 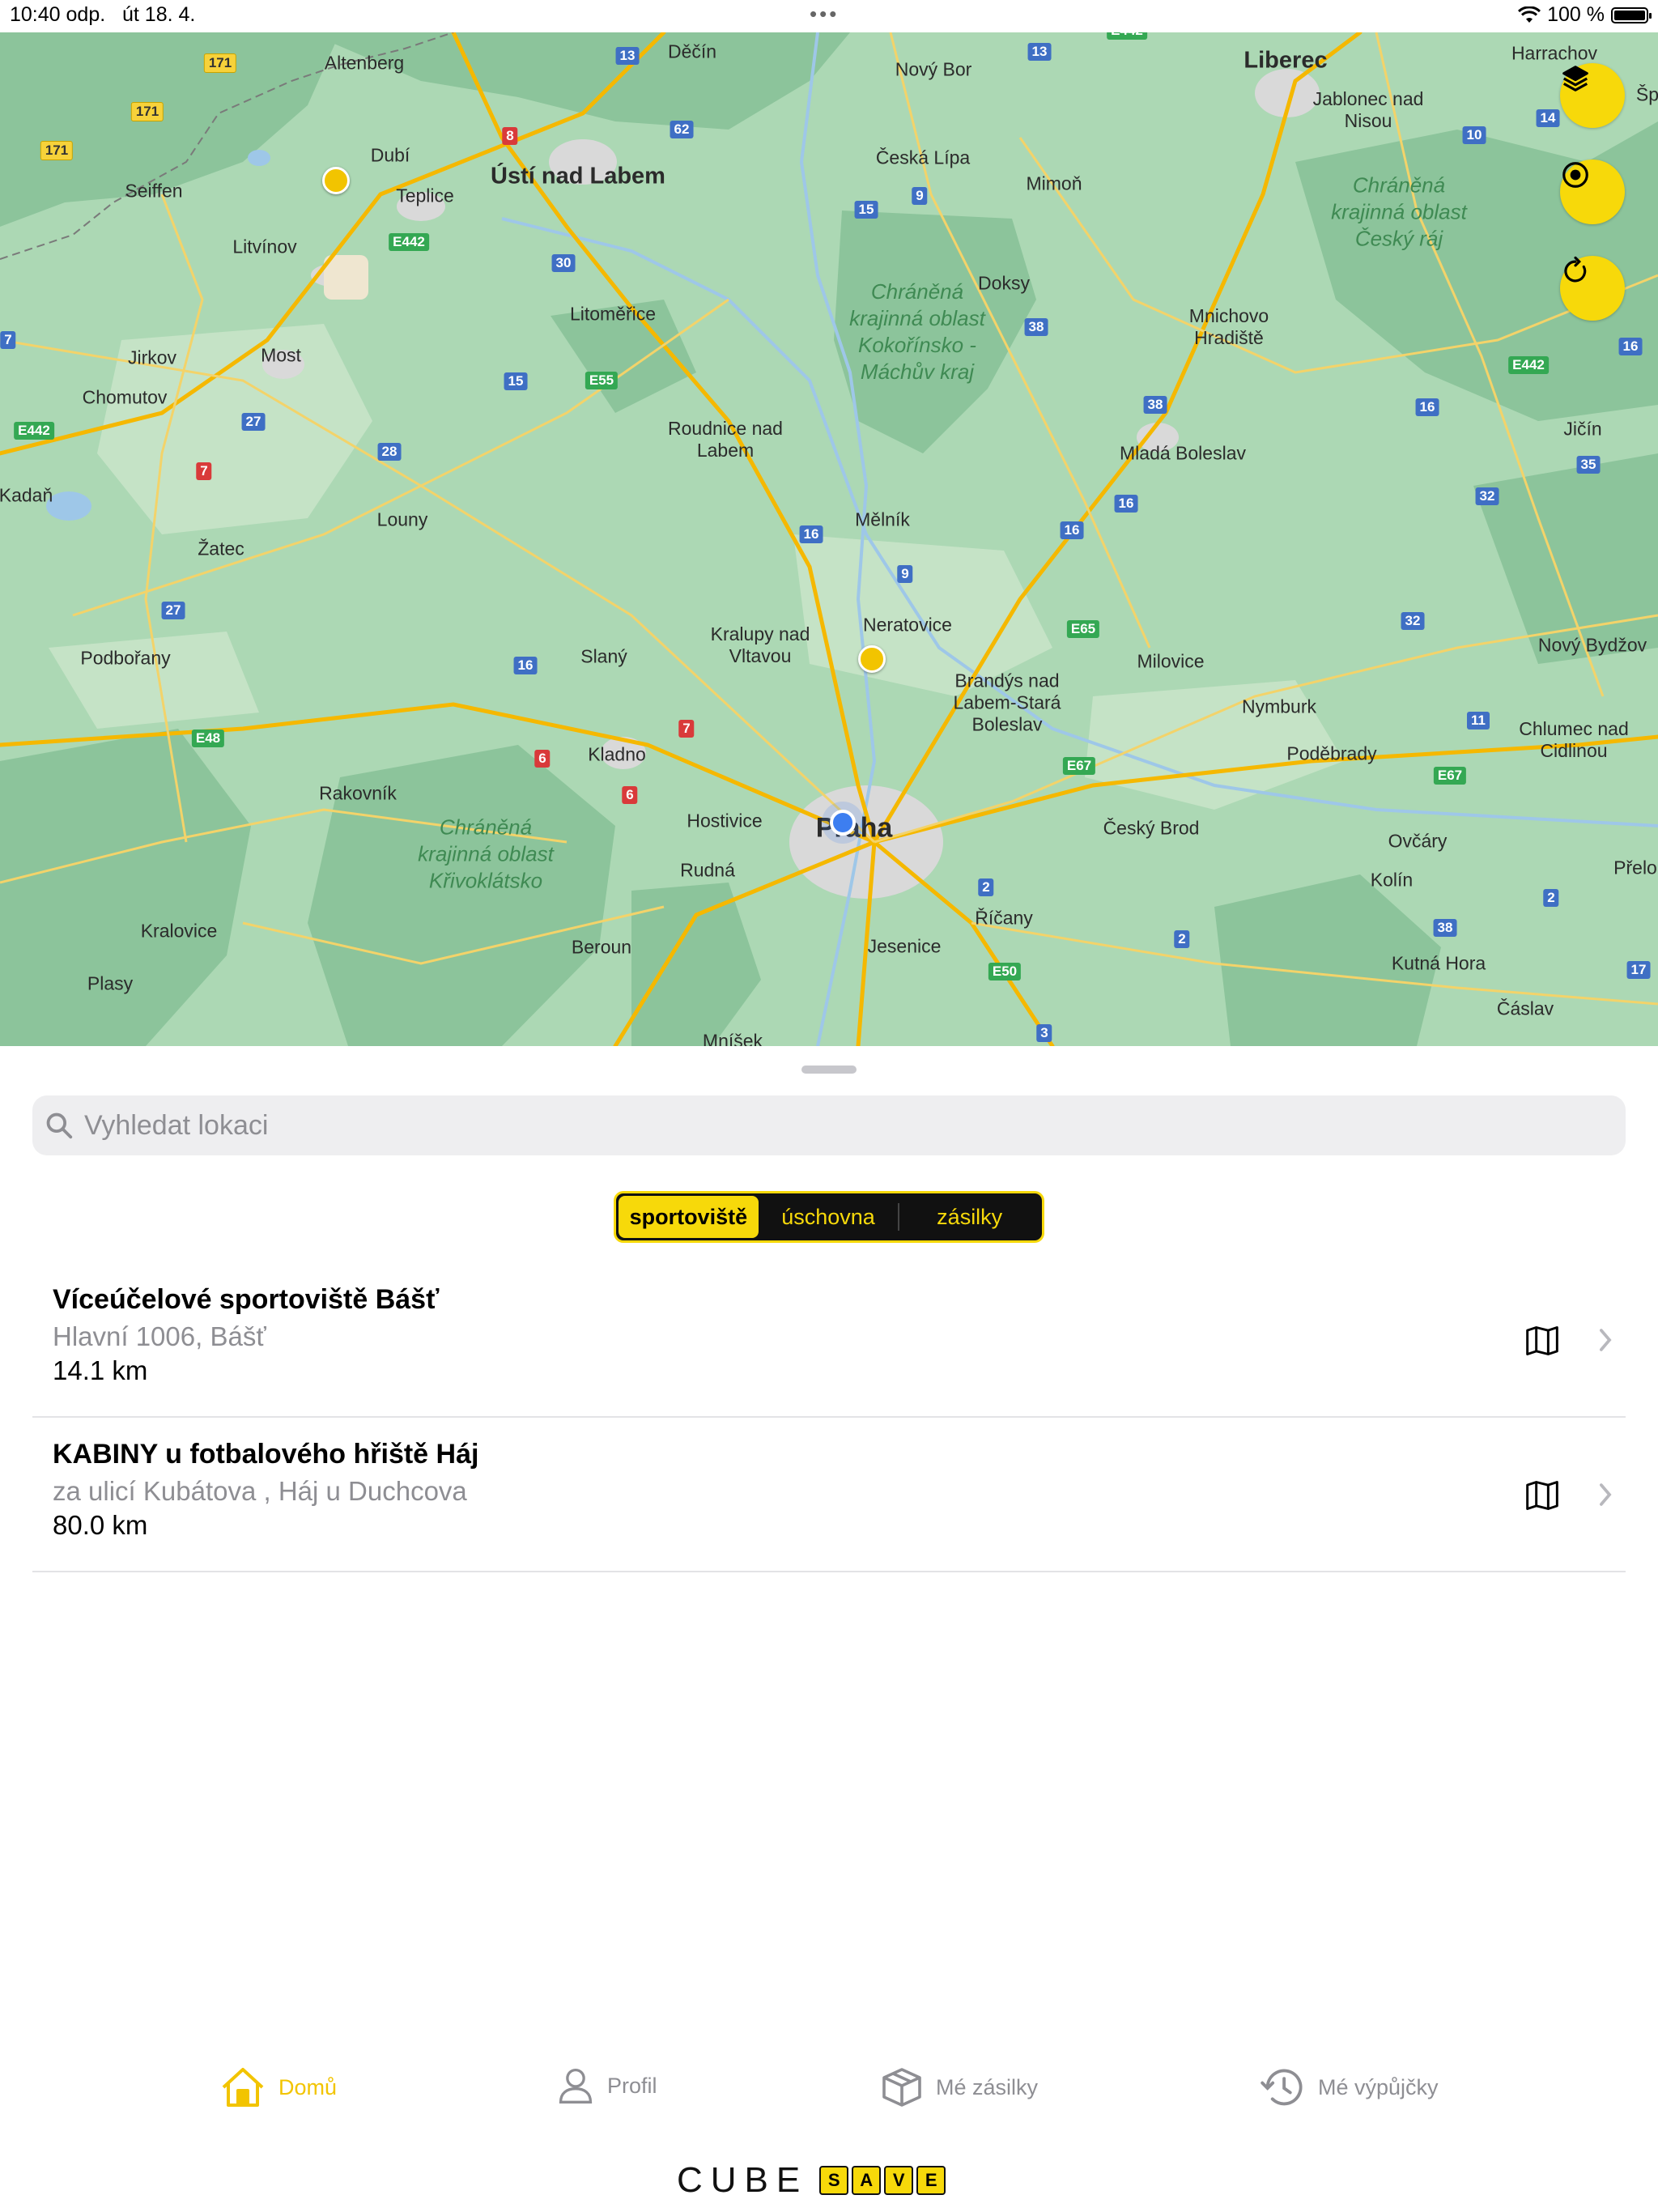 I want to click on search-bar, so click(x=829, y=1125).